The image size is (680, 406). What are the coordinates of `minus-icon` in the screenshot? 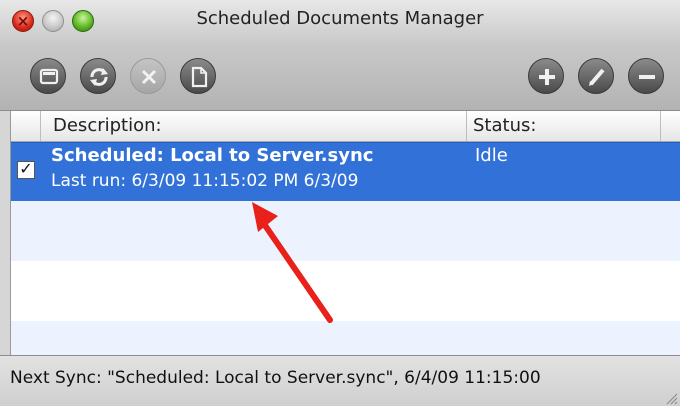 It's located at (647, 77).